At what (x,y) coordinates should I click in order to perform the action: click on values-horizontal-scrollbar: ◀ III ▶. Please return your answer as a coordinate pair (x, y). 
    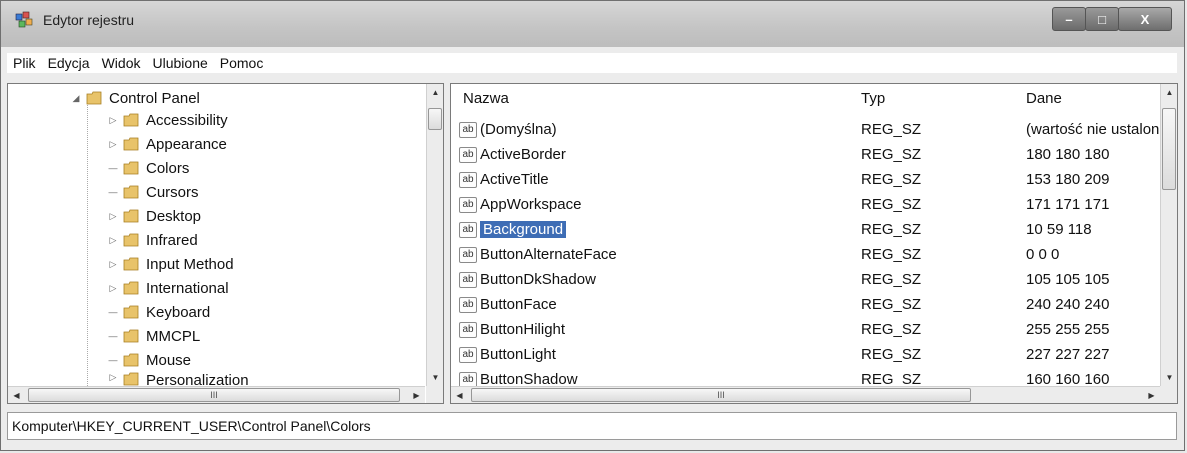
    Looking at the image, I should click on (805, 394).